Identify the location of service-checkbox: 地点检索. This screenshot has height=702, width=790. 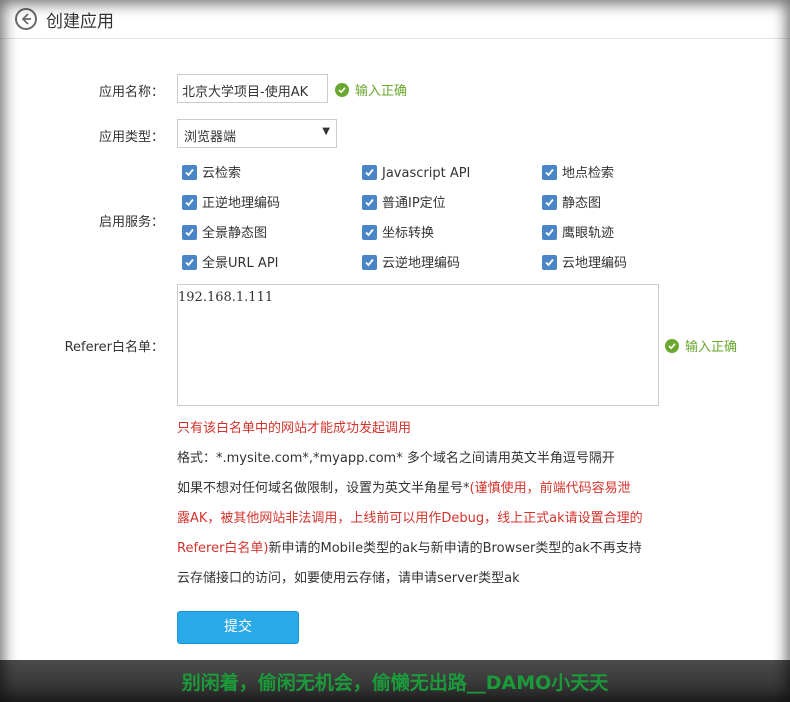
(578, 174).